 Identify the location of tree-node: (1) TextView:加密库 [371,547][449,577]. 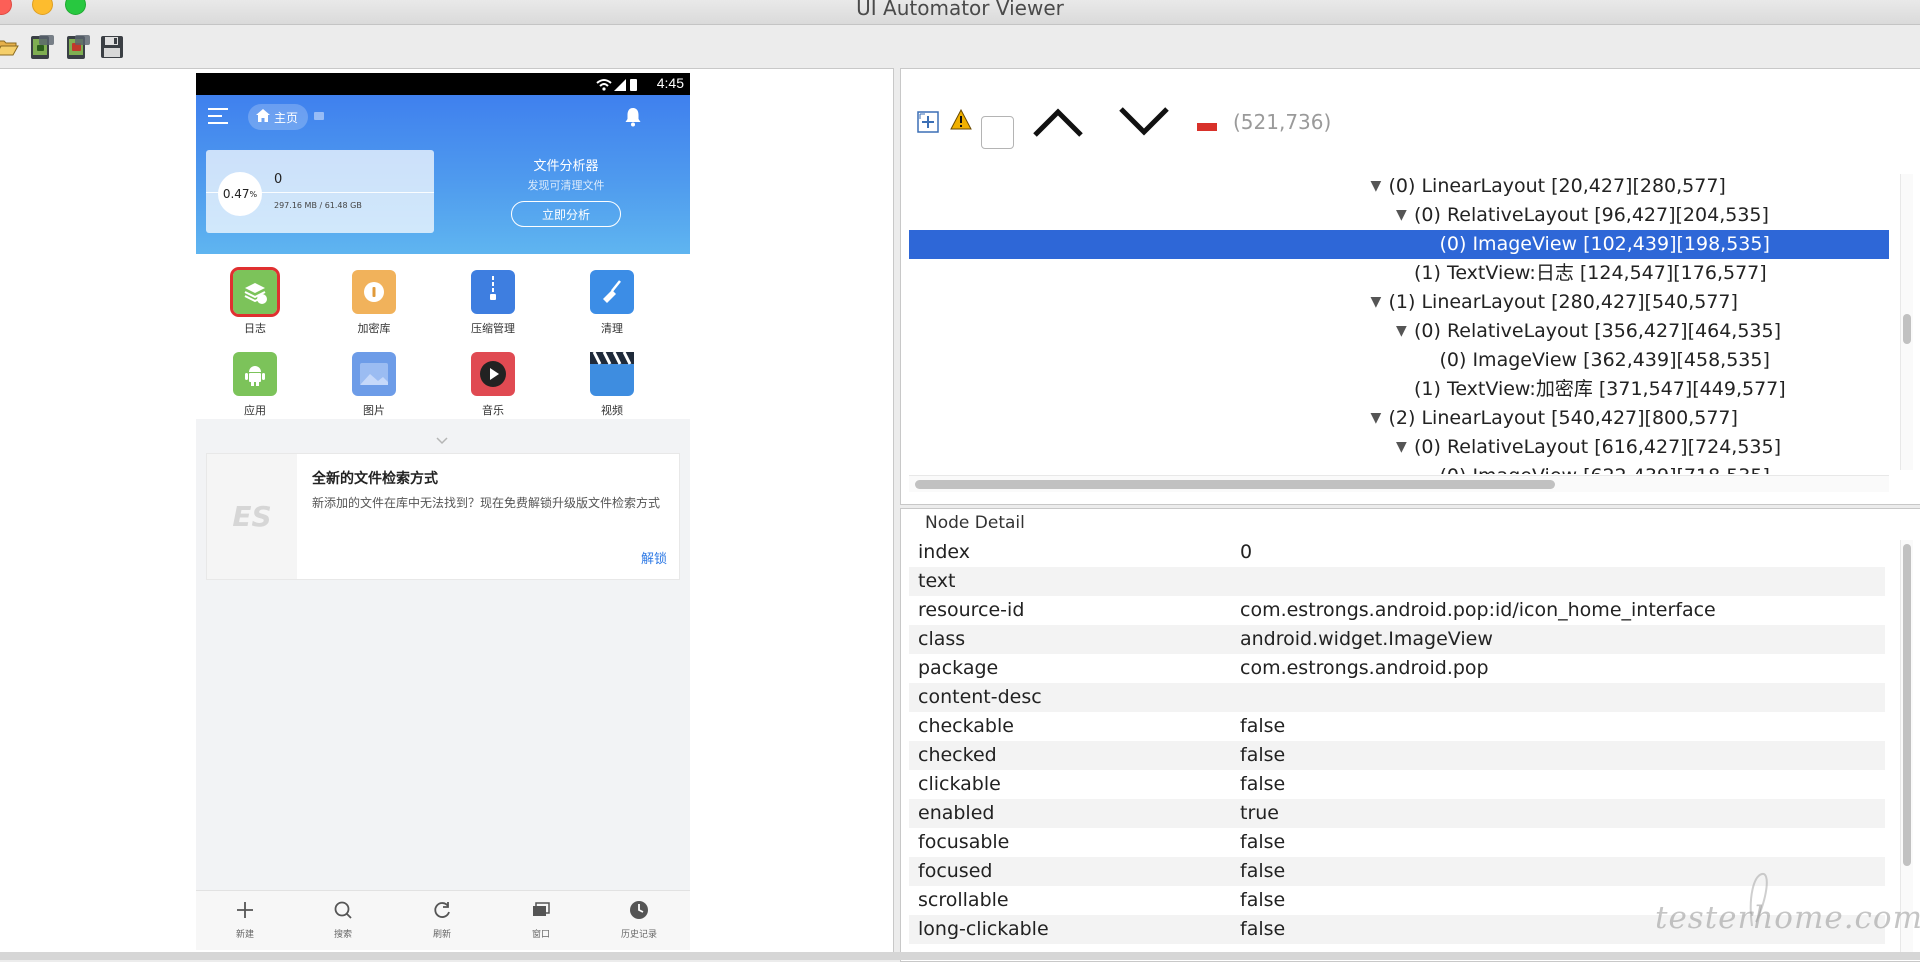
(1399, 389).